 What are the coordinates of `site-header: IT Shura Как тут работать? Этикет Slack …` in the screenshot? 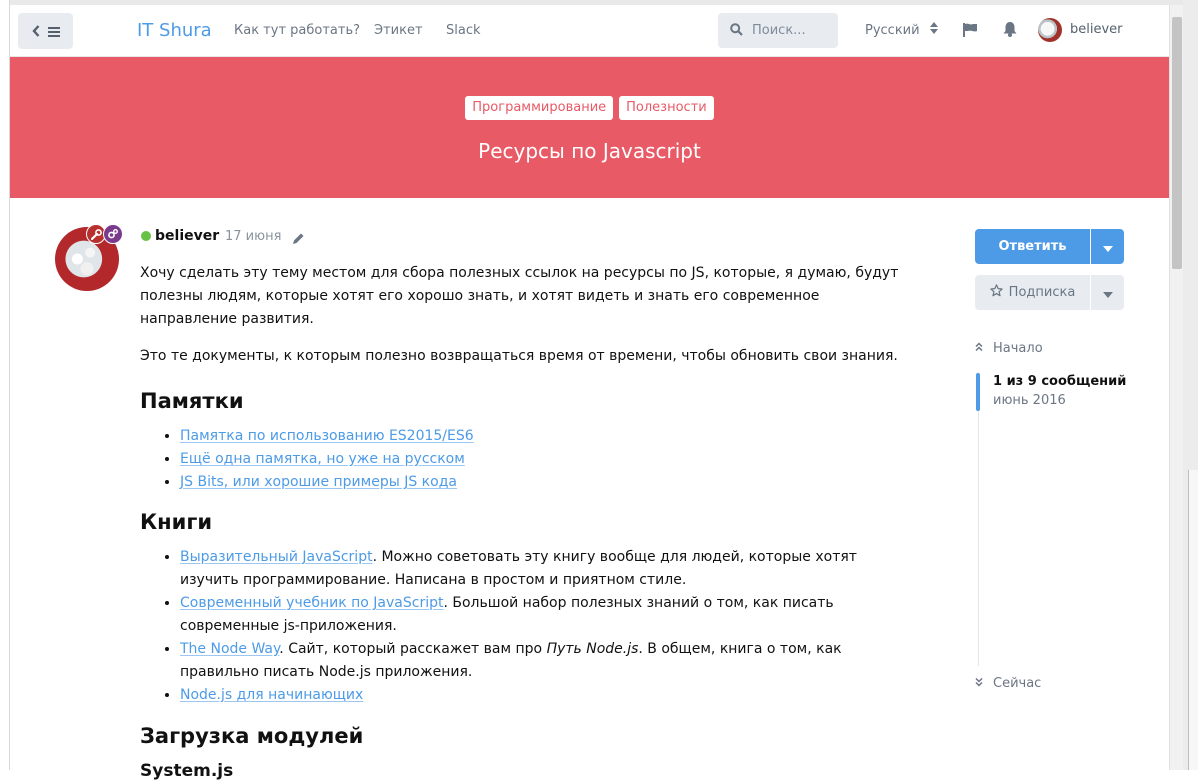 It's located at (589, 31).